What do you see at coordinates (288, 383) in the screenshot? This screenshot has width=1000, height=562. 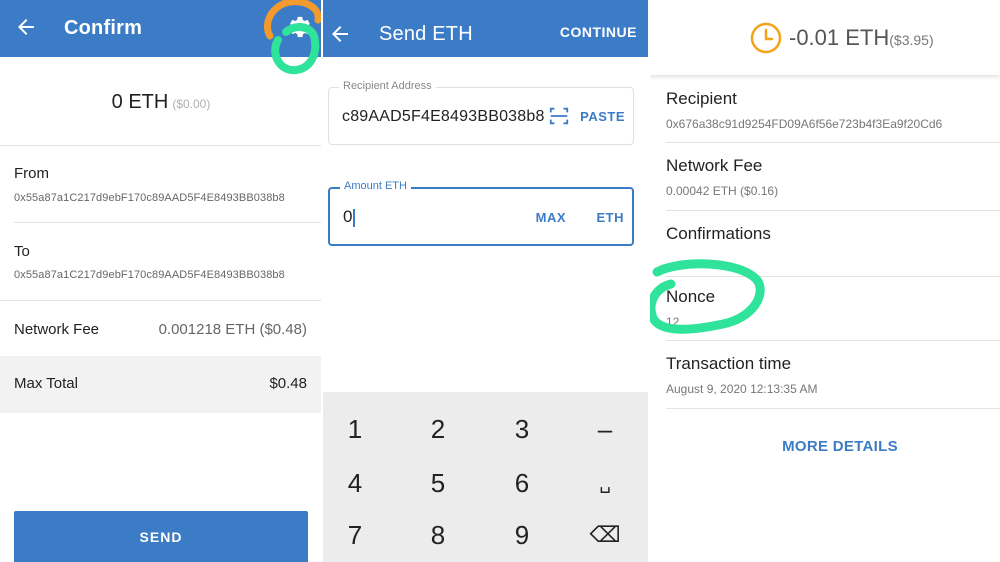 I see `max-total-value: $0.48` at bounding box center [288, 383].